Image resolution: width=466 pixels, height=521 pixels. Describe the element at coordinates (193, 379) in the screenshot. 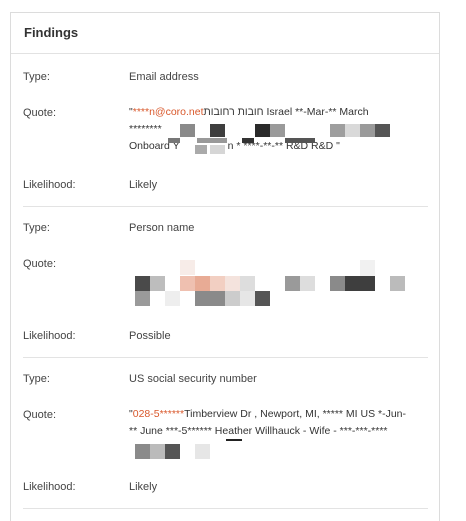

I see `type-value: US social security number` at that location.